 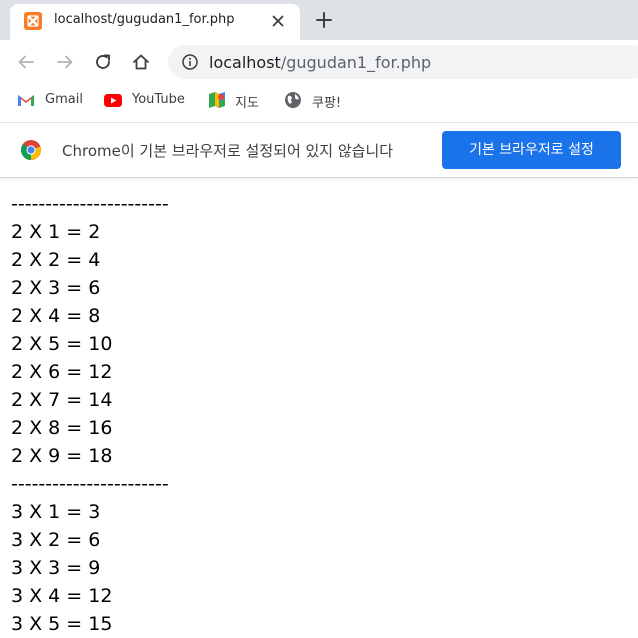 I want to click on url-text: localhost/gugudan1_for.php, so click(x=320, y=62).